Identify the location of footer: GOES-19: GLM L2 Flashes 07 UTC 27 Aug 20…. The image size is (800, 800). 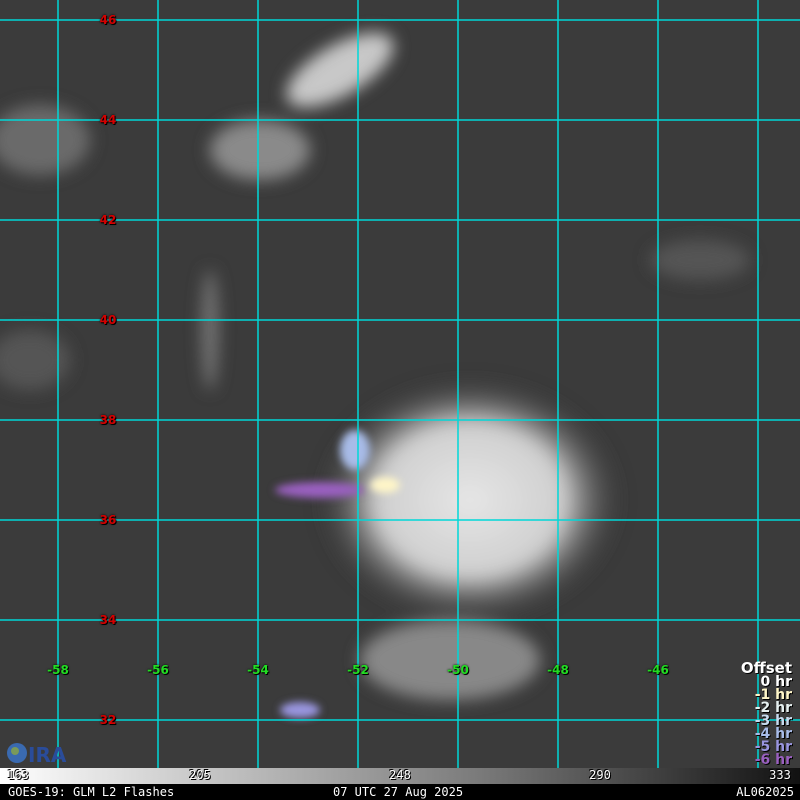
(400, 792).